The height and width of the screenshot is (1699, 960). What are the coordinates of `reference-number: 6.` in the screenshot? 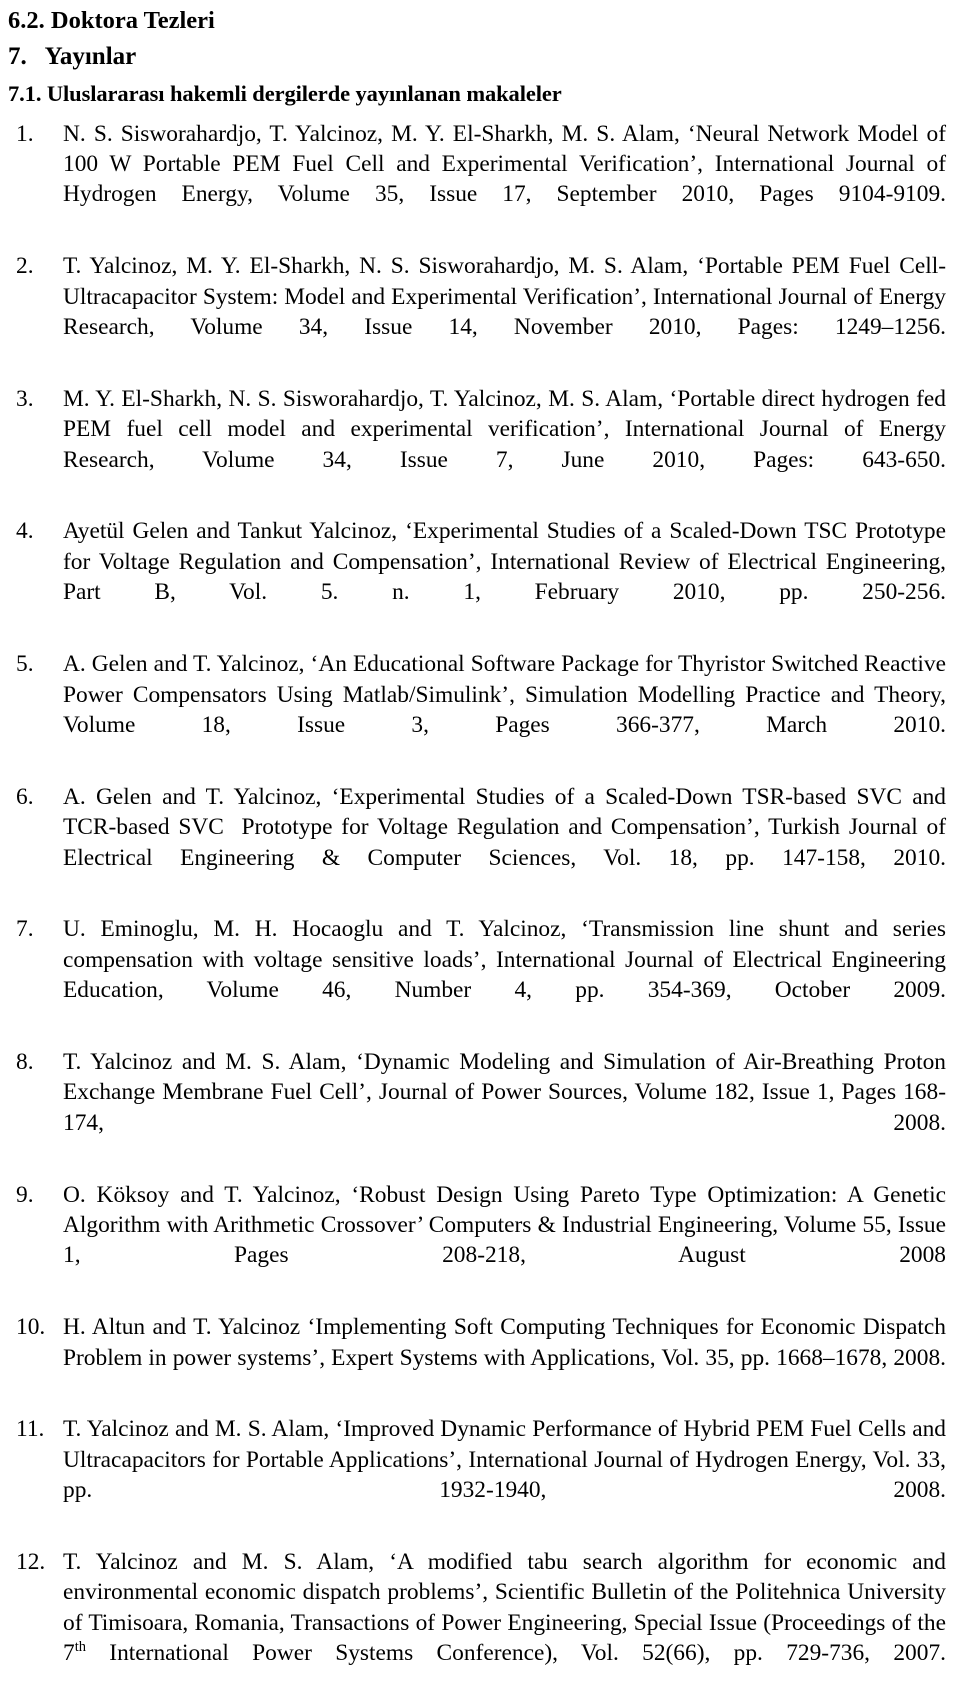 It's located at (25, 796).